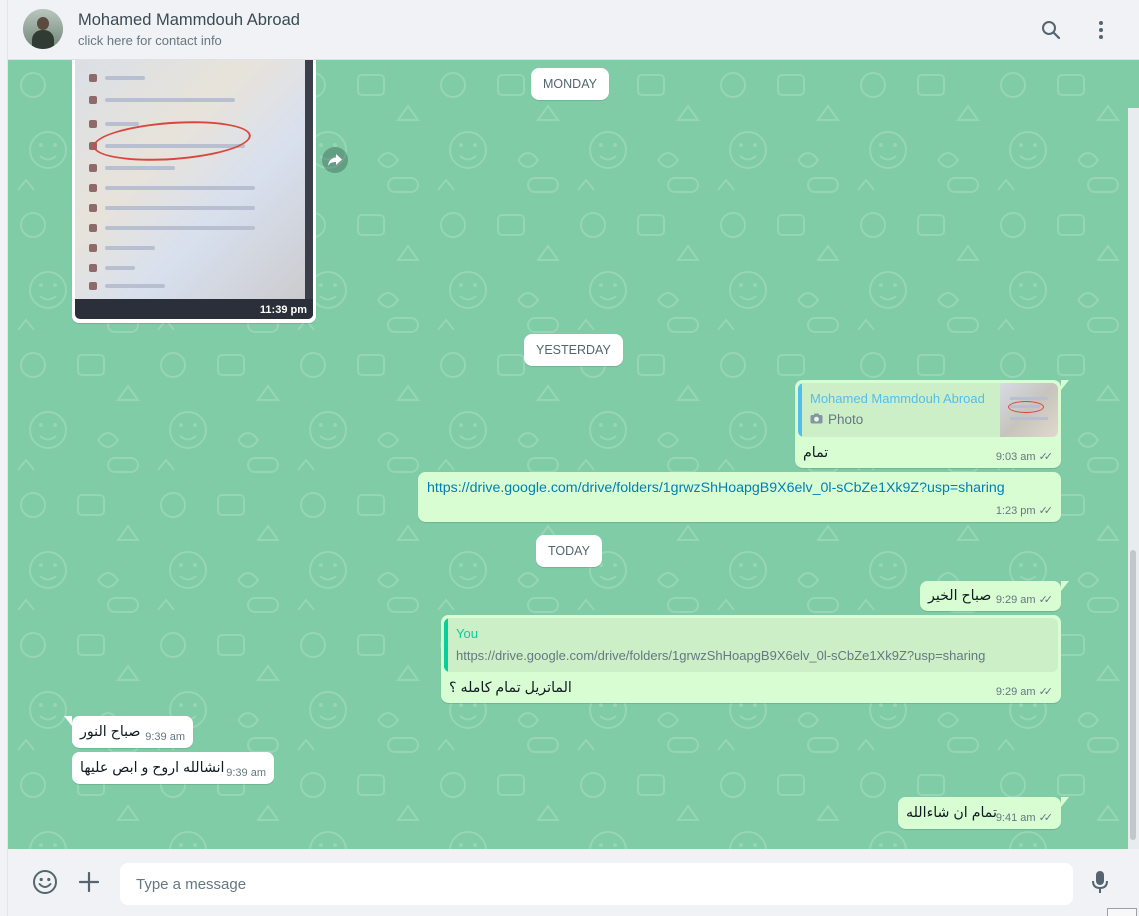 The image size is (1139, 916). I want to click on photo-thumbnail: 11:39 pm, so click(194, 189).